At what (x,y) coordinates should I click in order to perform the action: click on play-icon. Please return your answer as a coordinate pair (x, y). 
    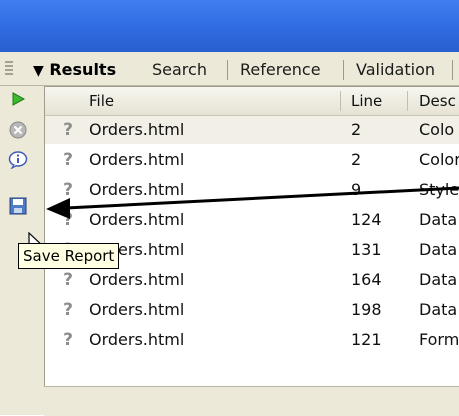
    Looking at the image, I should click on (18, 99).